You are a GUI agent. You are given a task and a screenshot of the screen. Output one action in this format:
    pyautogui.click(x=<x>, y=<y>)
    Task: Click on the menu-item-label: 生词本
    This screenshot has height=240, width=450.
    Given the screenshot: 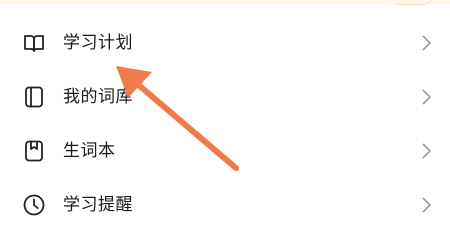 What is the action you would take?
    pyautogui.click(x=89, y=151)
    